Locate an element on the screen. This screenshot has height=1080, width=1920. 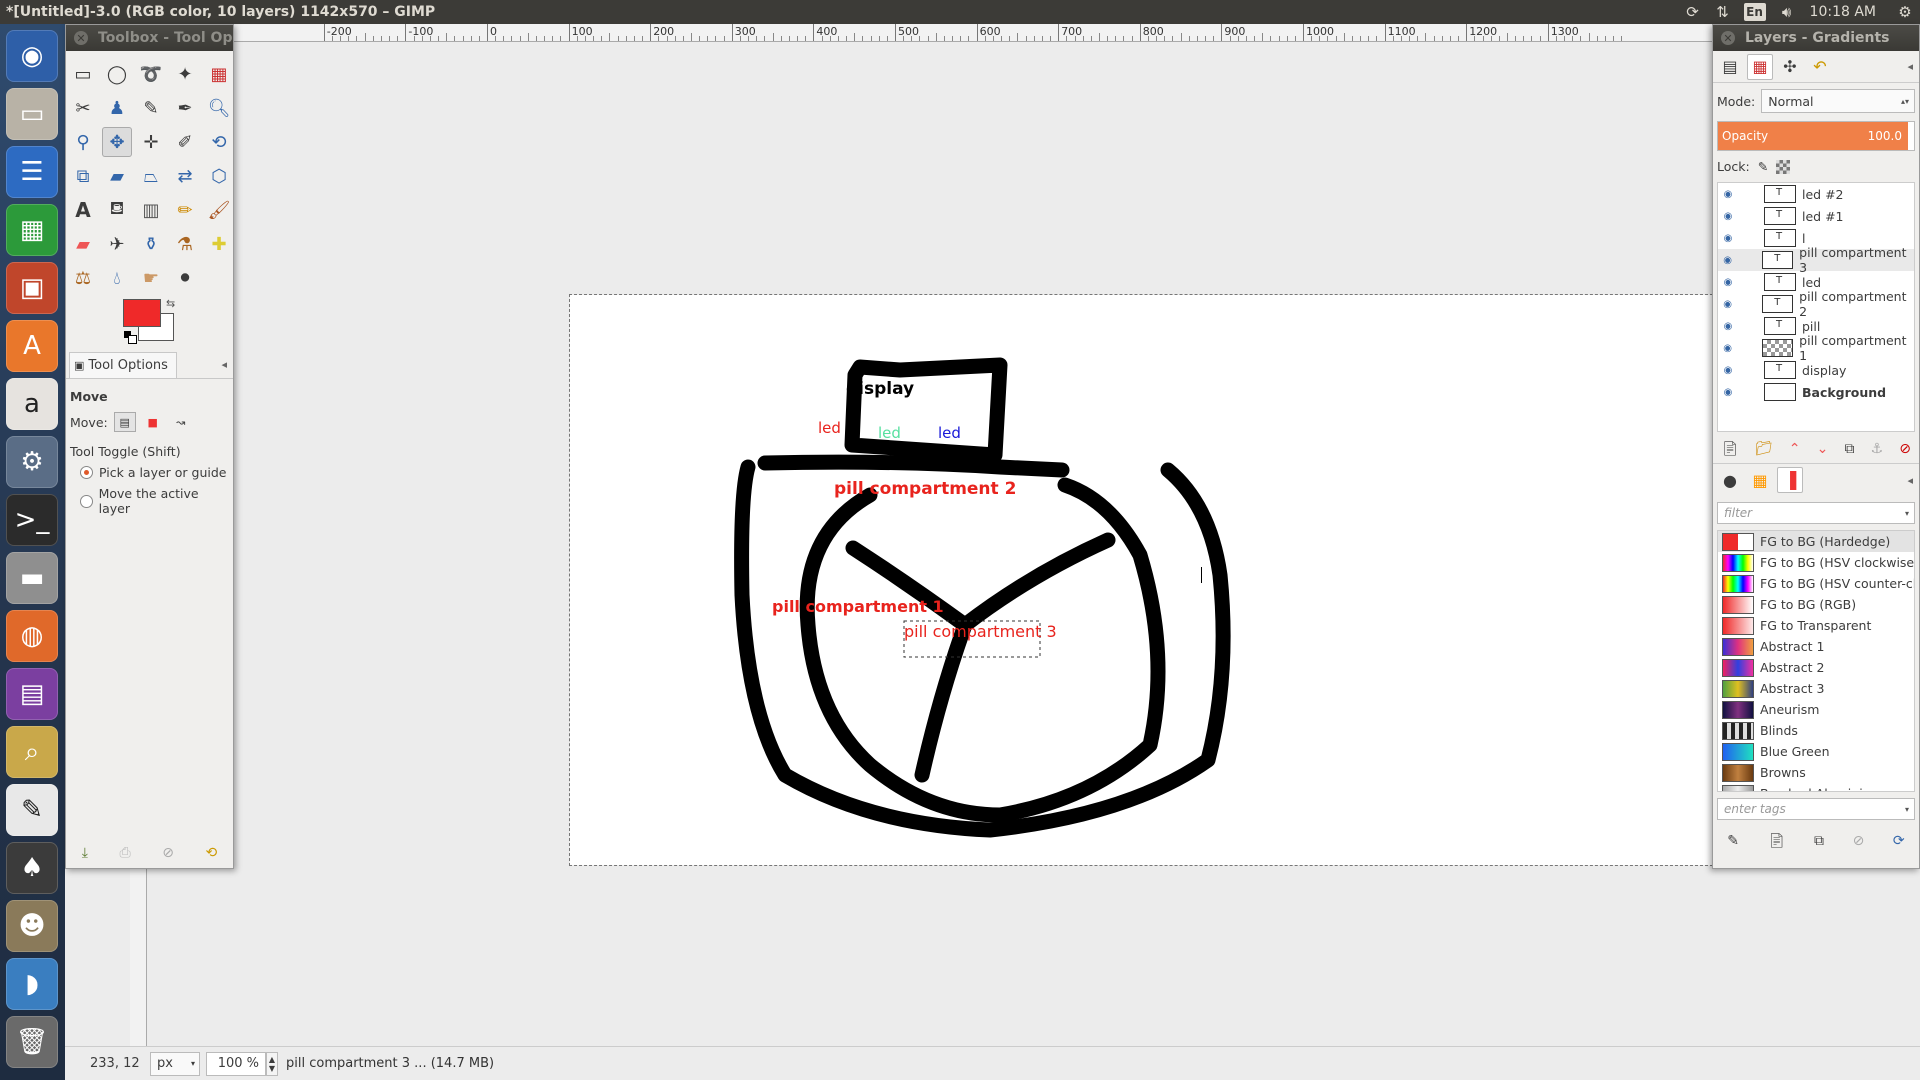
swap-colors-icon: ⇆ is located at coordinates (170, 303).